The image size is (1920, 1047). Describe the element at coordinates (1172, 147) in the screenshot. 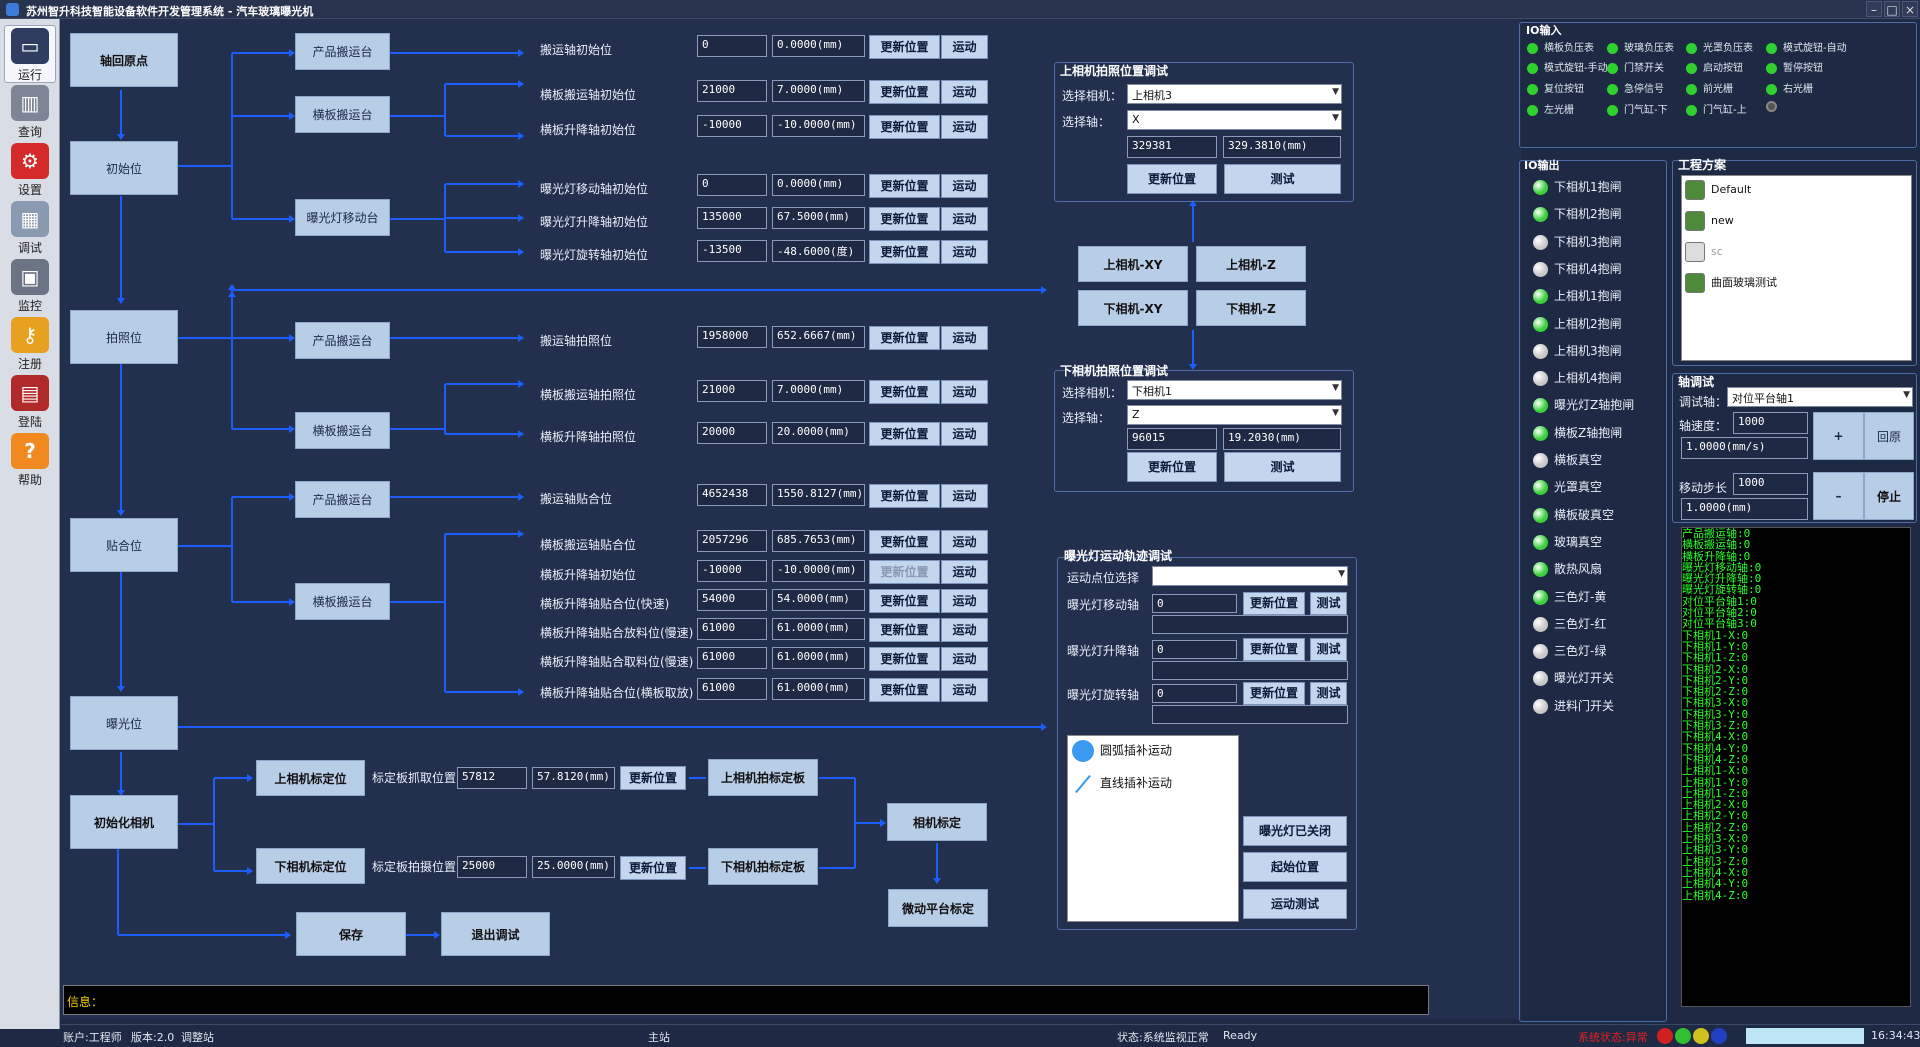

I see `upper-pulse-input: 329381` at that location.